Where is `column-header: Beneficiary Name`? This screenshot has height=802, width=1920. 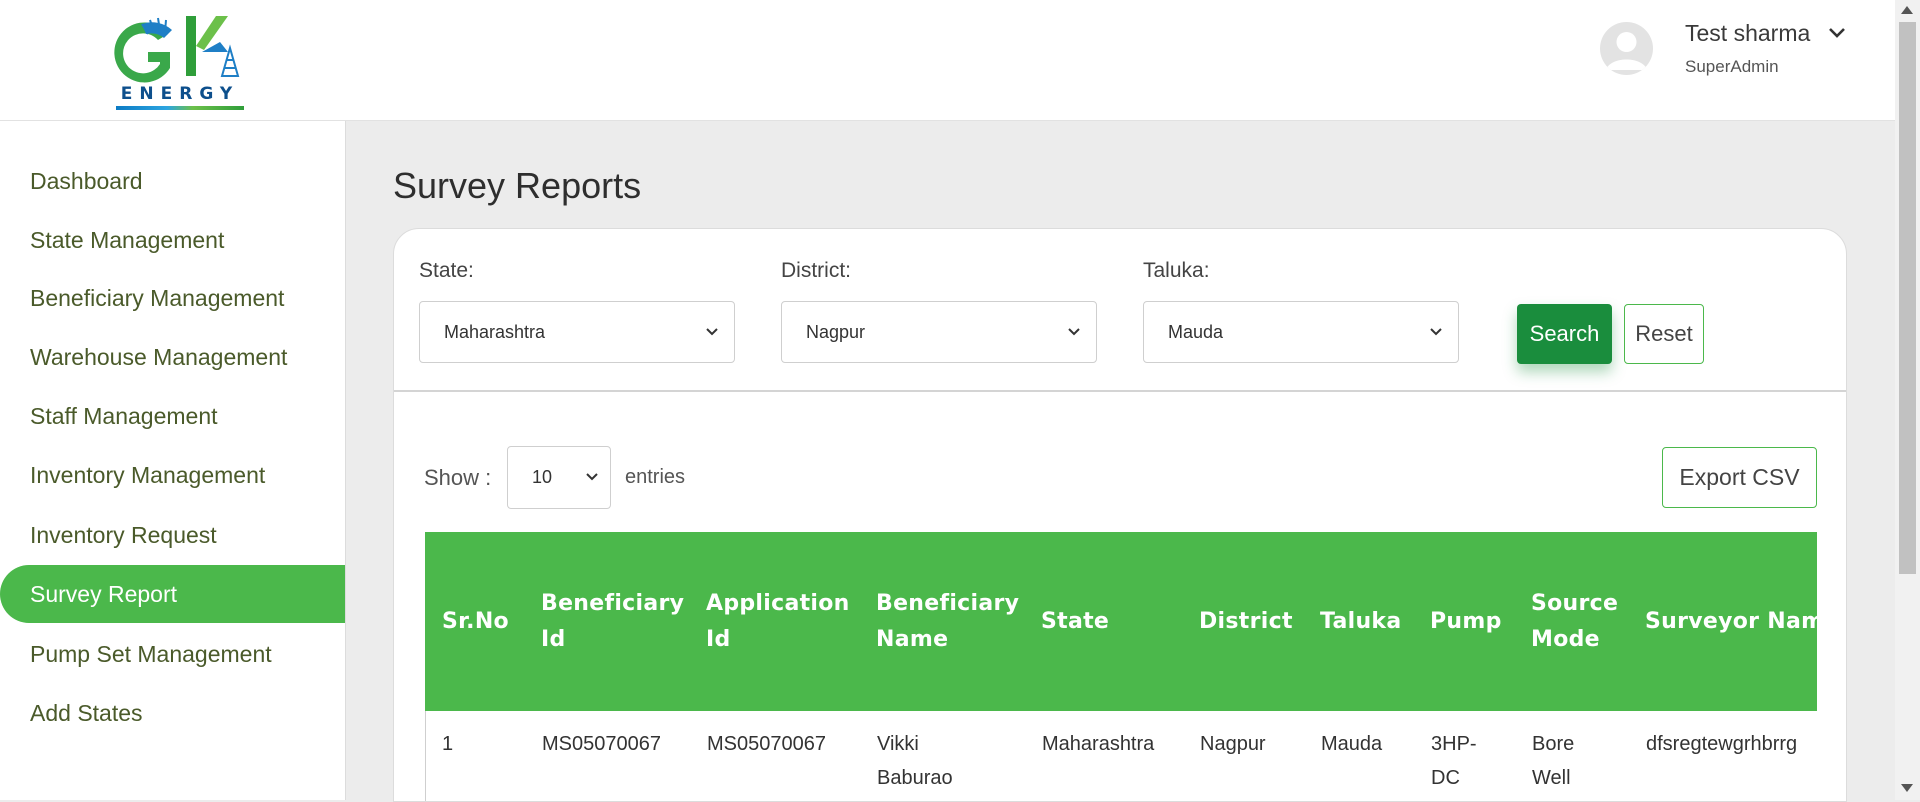 column-header: Beneficiary Name is located at coordinates (951, 622).